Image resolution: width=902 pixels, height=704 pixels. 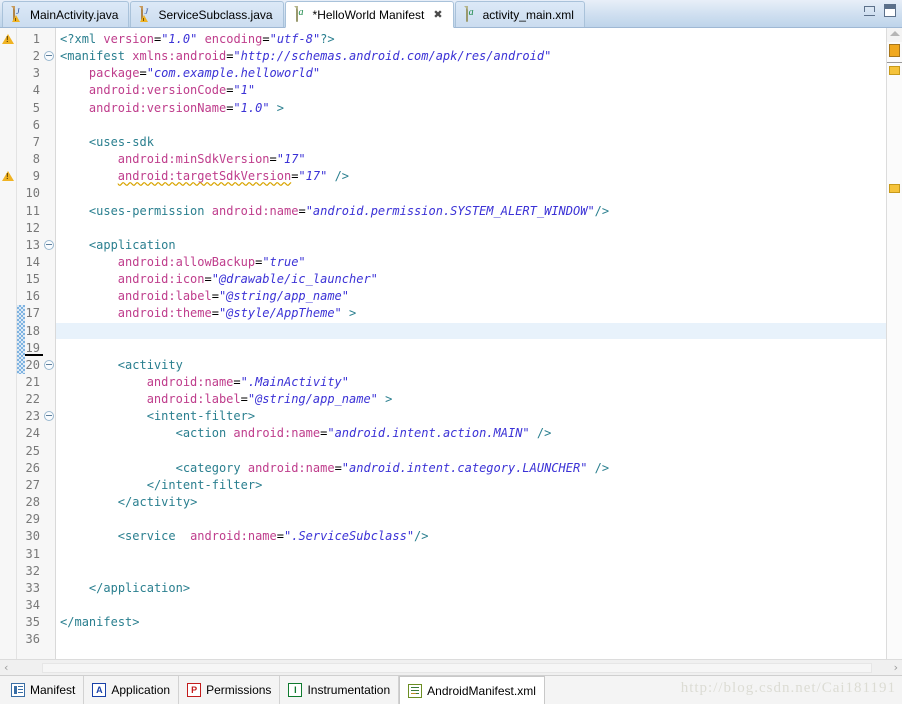 What do you see at coordinates (880, 10) in the screenshot?
I see `window-controls` at bounding box center [880, 10].